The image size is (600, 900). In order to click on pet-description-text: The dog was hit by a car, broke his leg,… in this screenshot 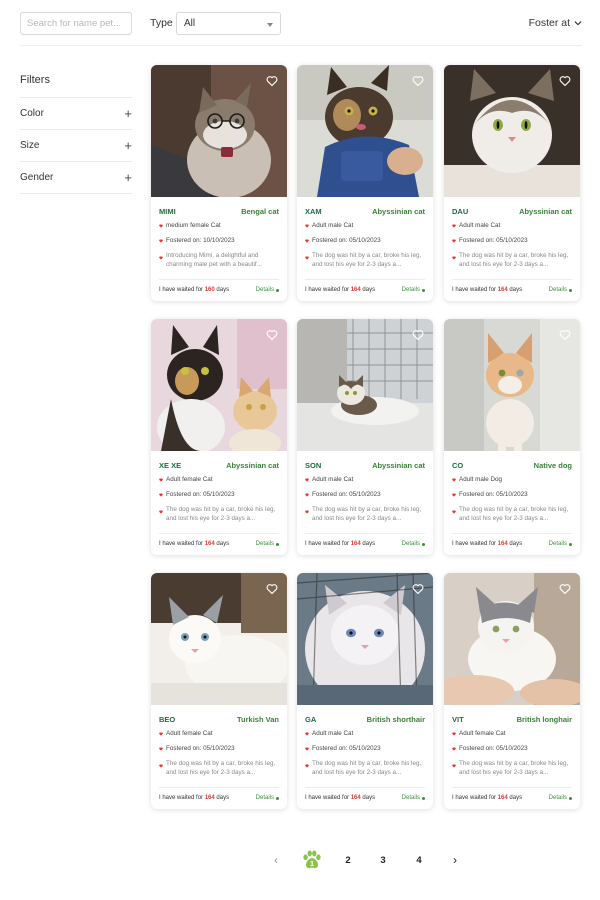, I will do `click(514, 768)`.